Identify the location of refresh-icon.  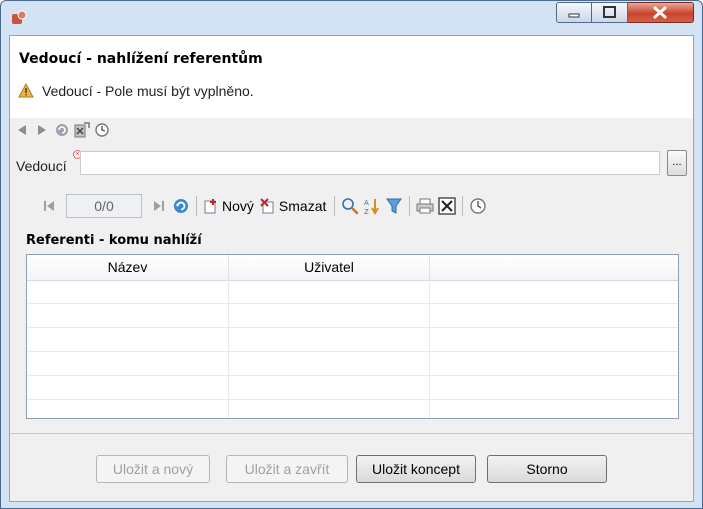
(62, 130).